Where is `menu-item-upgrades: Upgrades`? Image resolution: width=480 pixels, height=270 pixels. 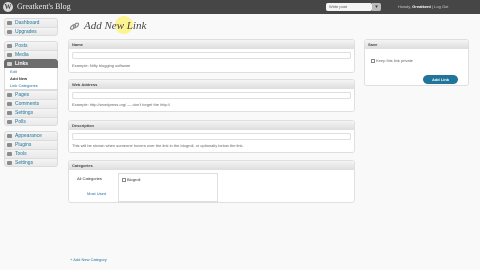 menu-item-upgrades: Upgrades is located at coordinates (31, 31).